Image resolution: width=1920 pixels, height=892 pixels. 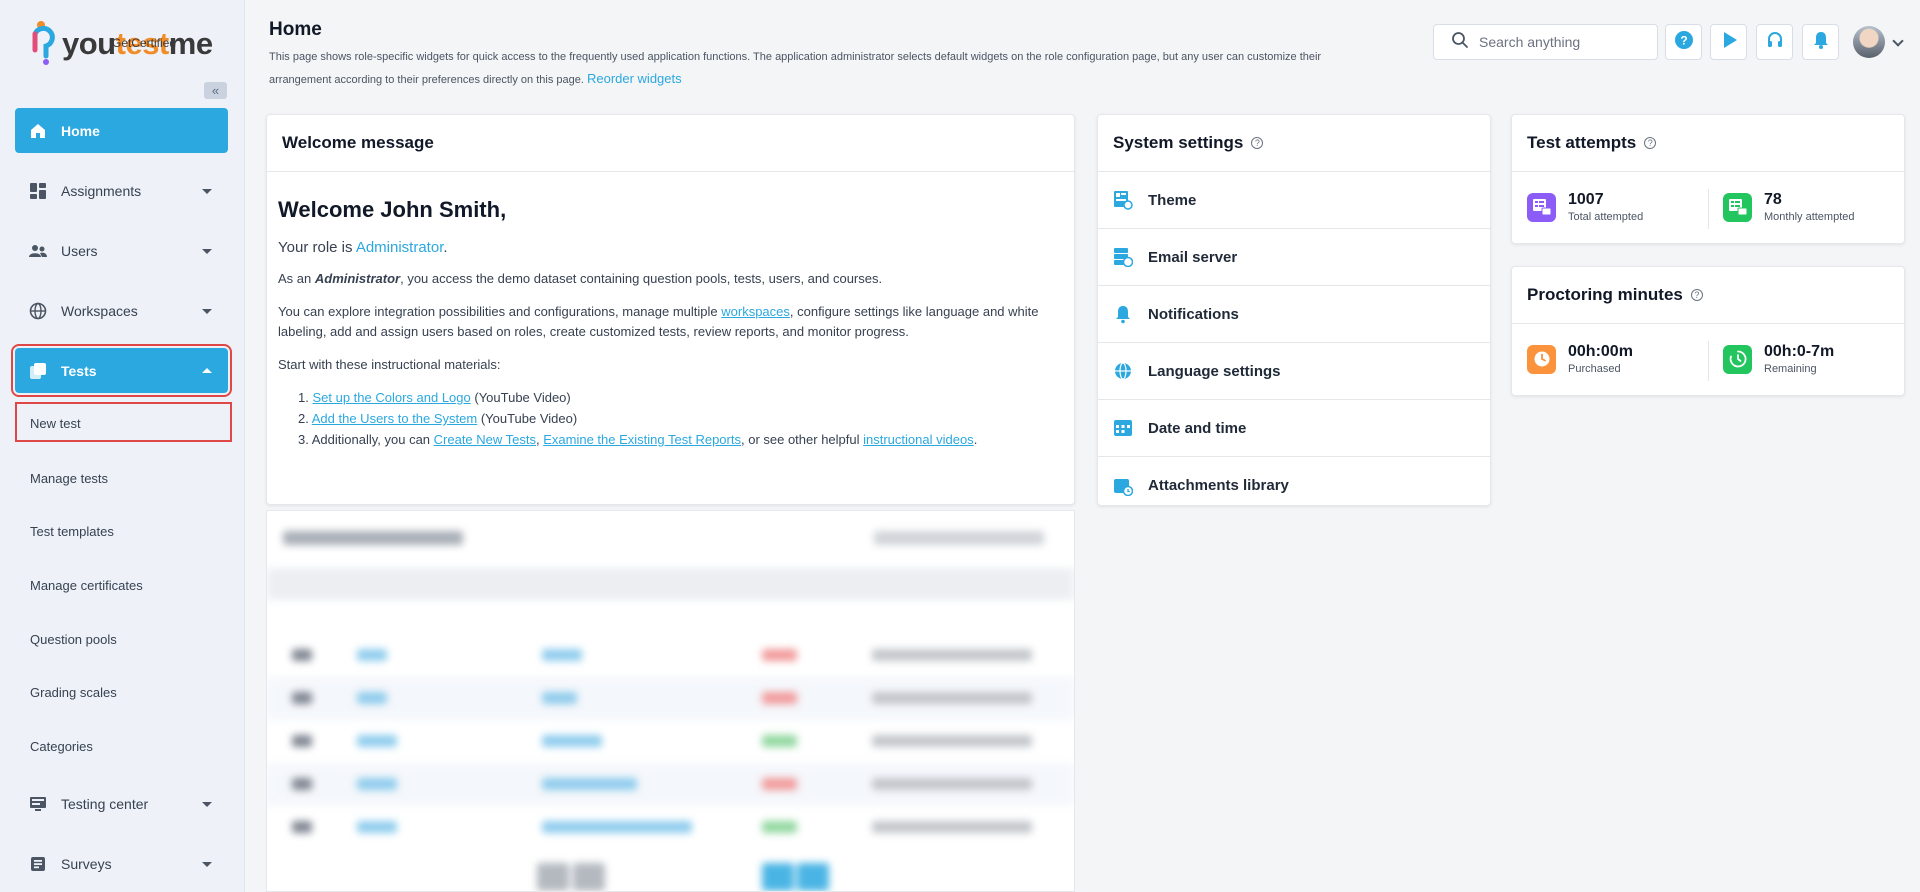 What do you see at coordinates (38, 311) in the screenshot?
I see `globe-icon` at bounding box center [38, 311].